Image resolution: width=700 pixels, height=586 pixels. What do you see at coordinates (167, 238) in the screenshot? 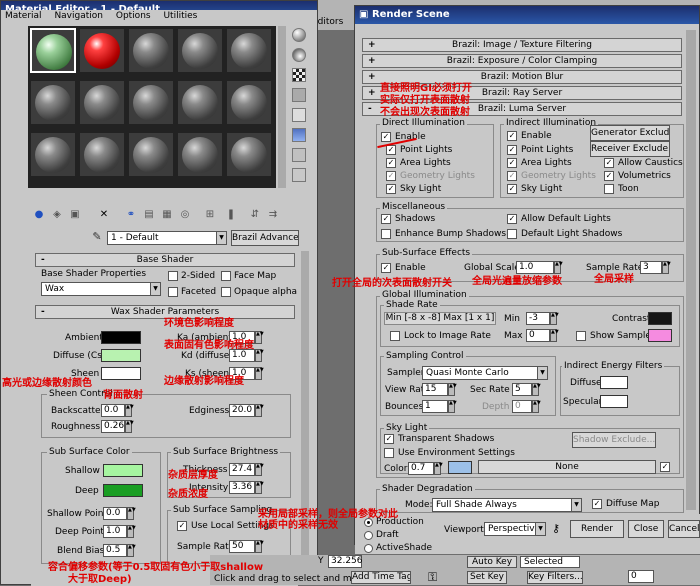
I see `material-name-field: 1 - Default ▼` at bounding box center [167, 238].